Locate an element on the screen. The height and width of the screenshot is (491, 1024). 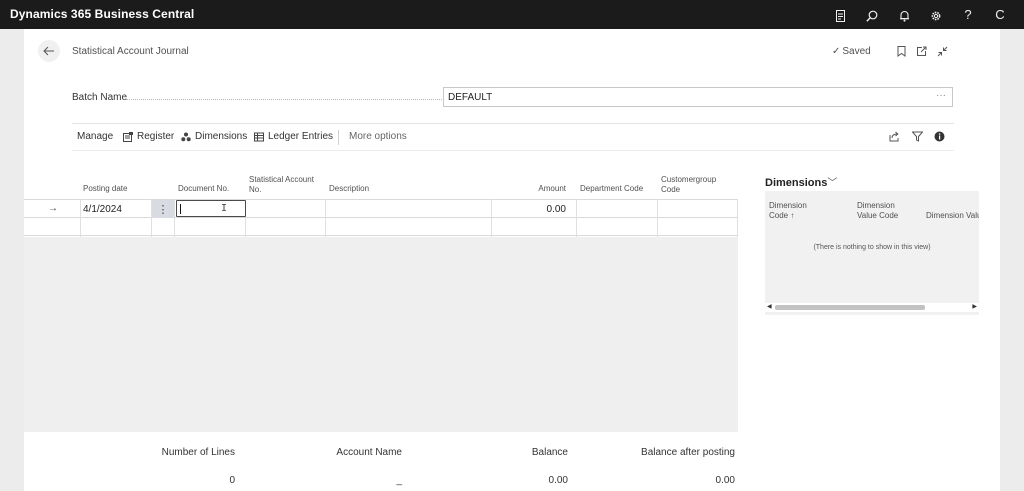
dims-horizontal-scrollbar: ◀ ▶ is located at coordinates (872, 307).